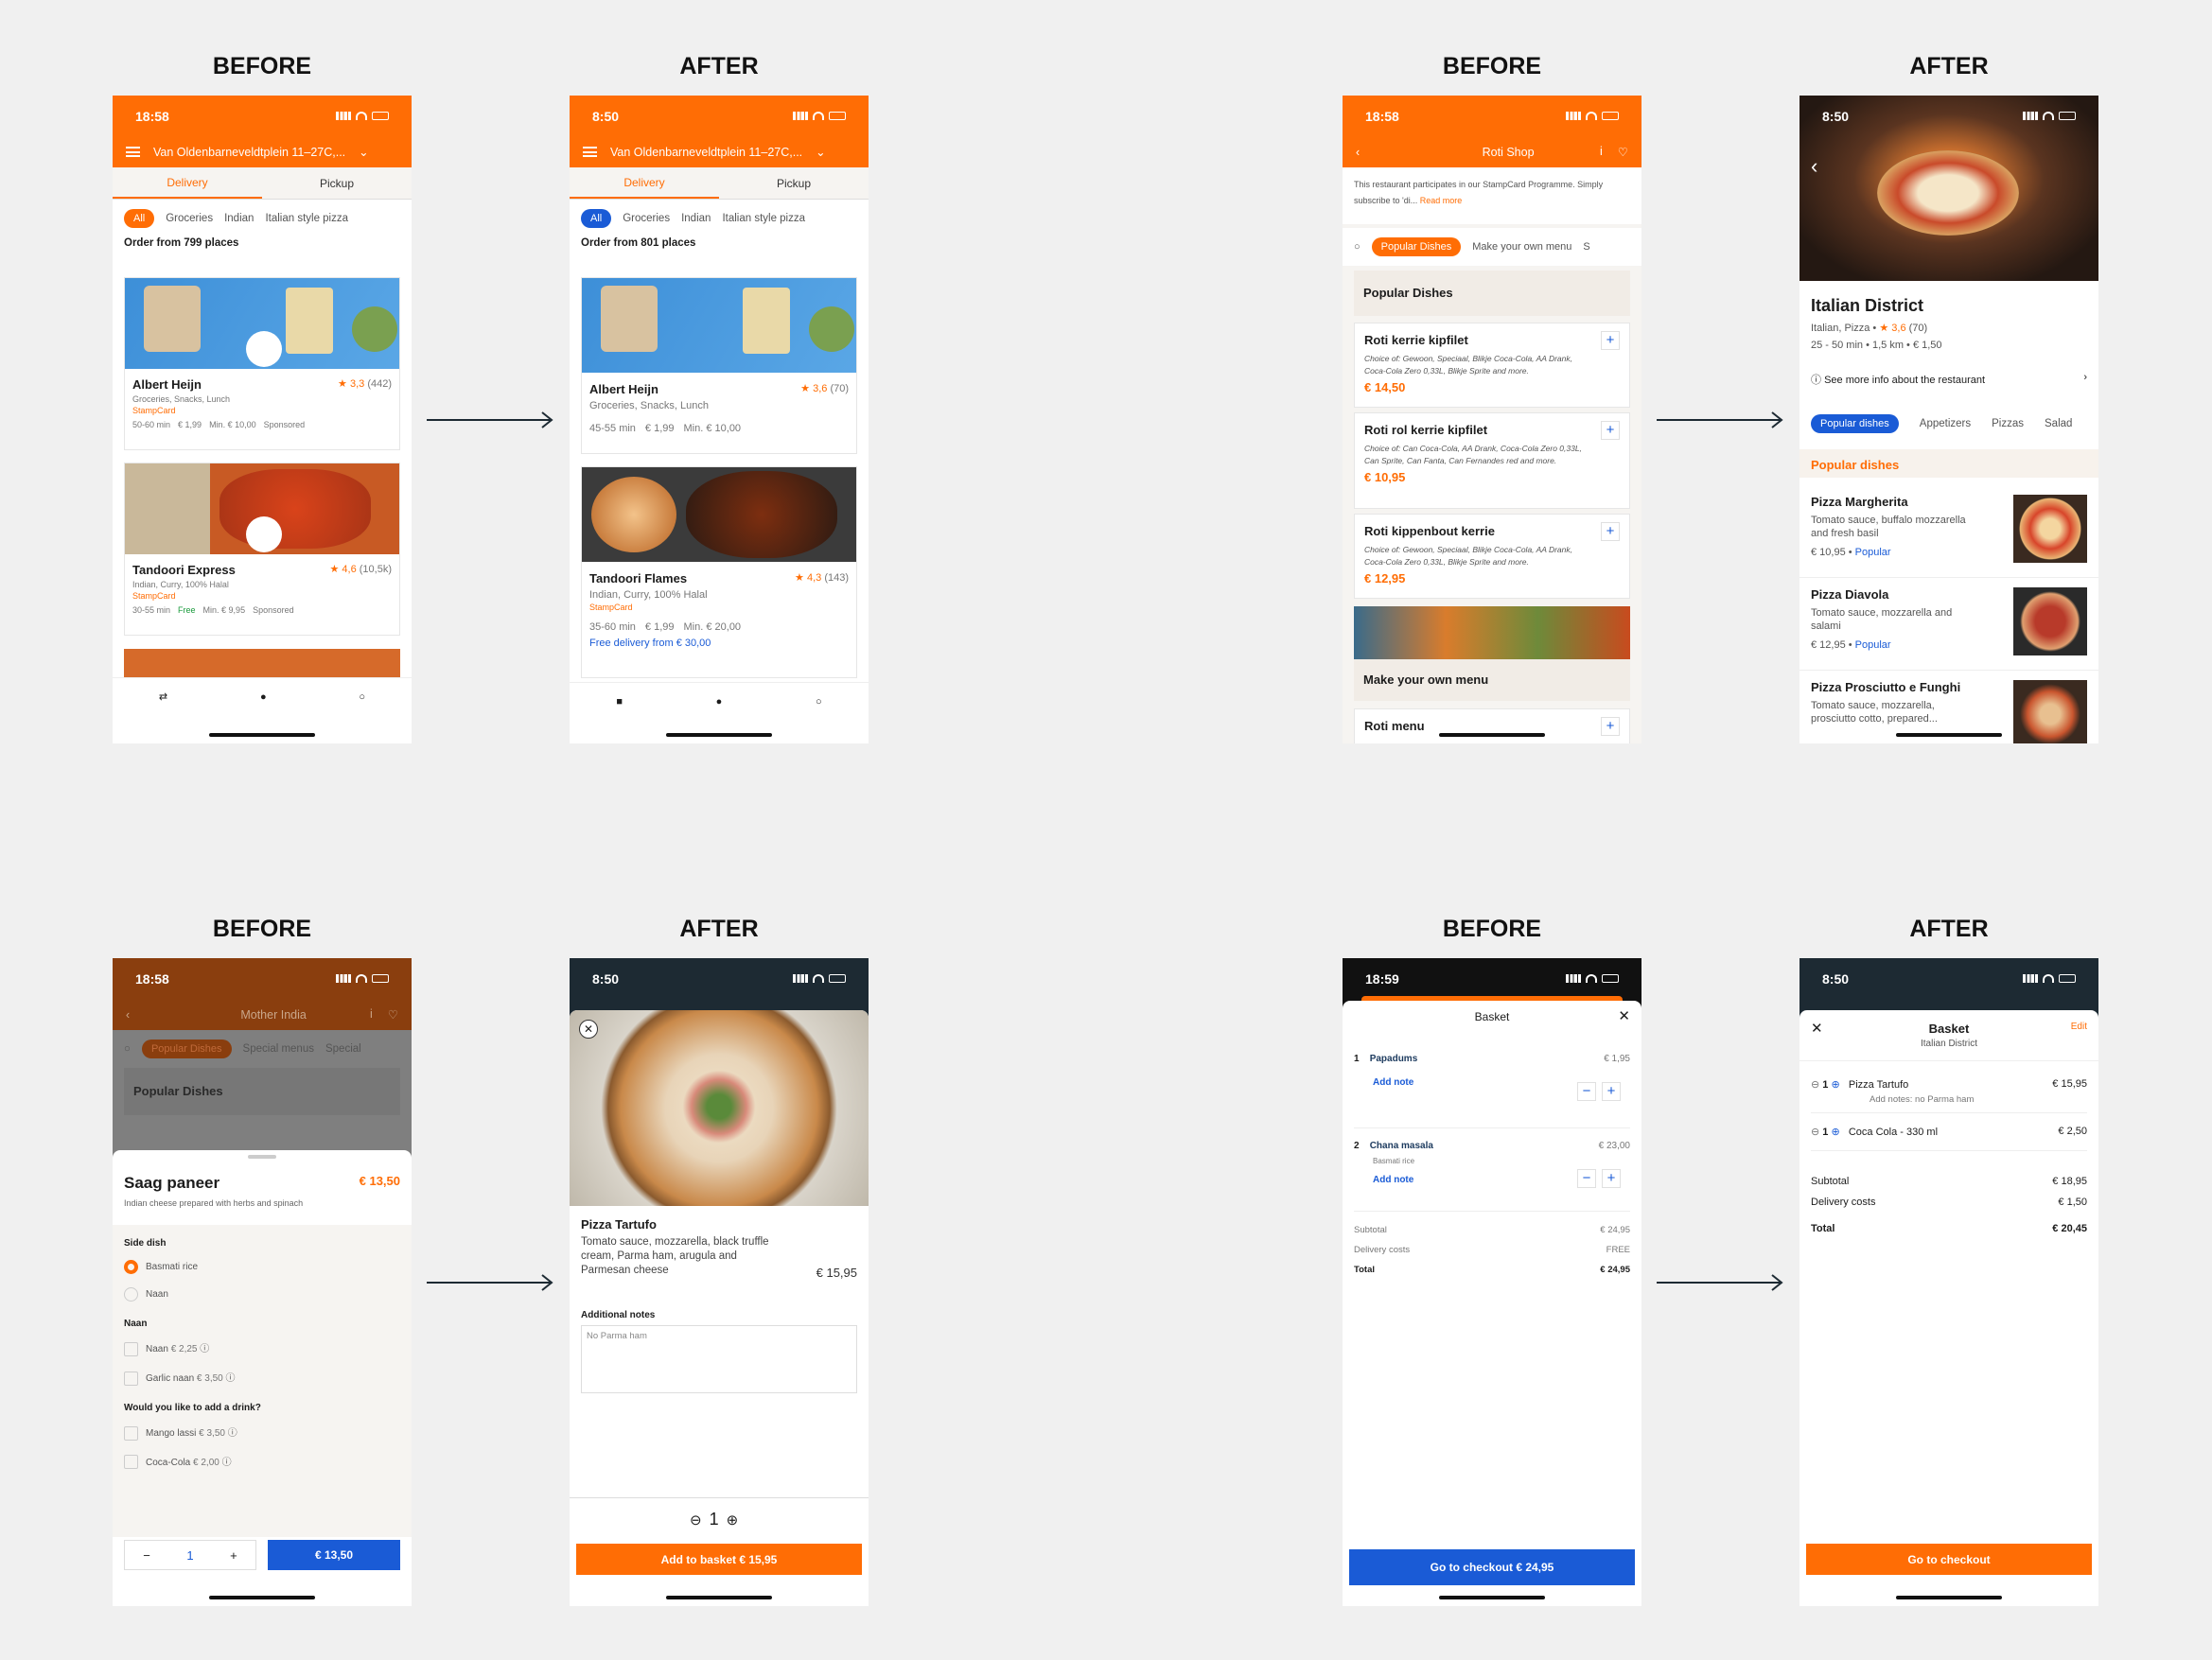 The height and width of the screenshot is (1660, 2212). What do you see at coordinates (2073, 1131) in the screenshot?
I see `item-price: € 2,50` at bounding box center [2073, 1131].